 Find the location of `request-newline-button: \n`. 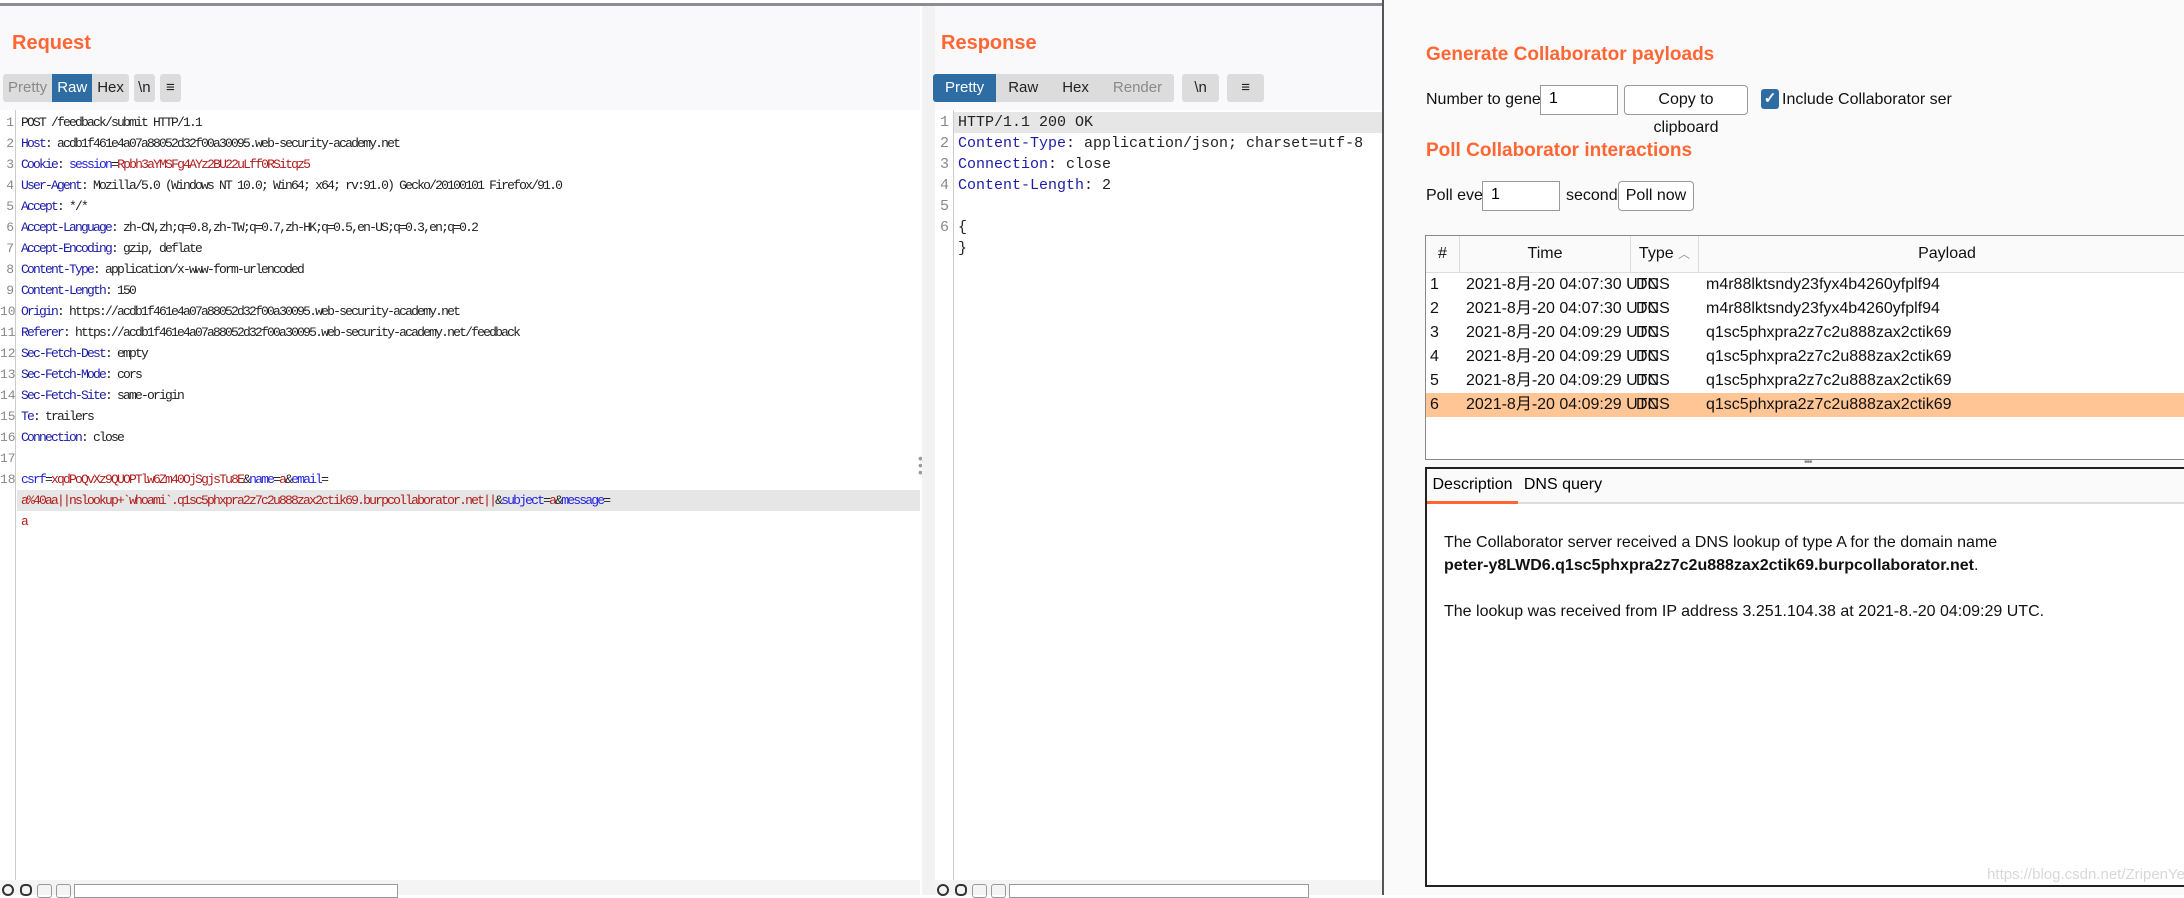

request-newline-button: \n is located at coordinates (144, 88).